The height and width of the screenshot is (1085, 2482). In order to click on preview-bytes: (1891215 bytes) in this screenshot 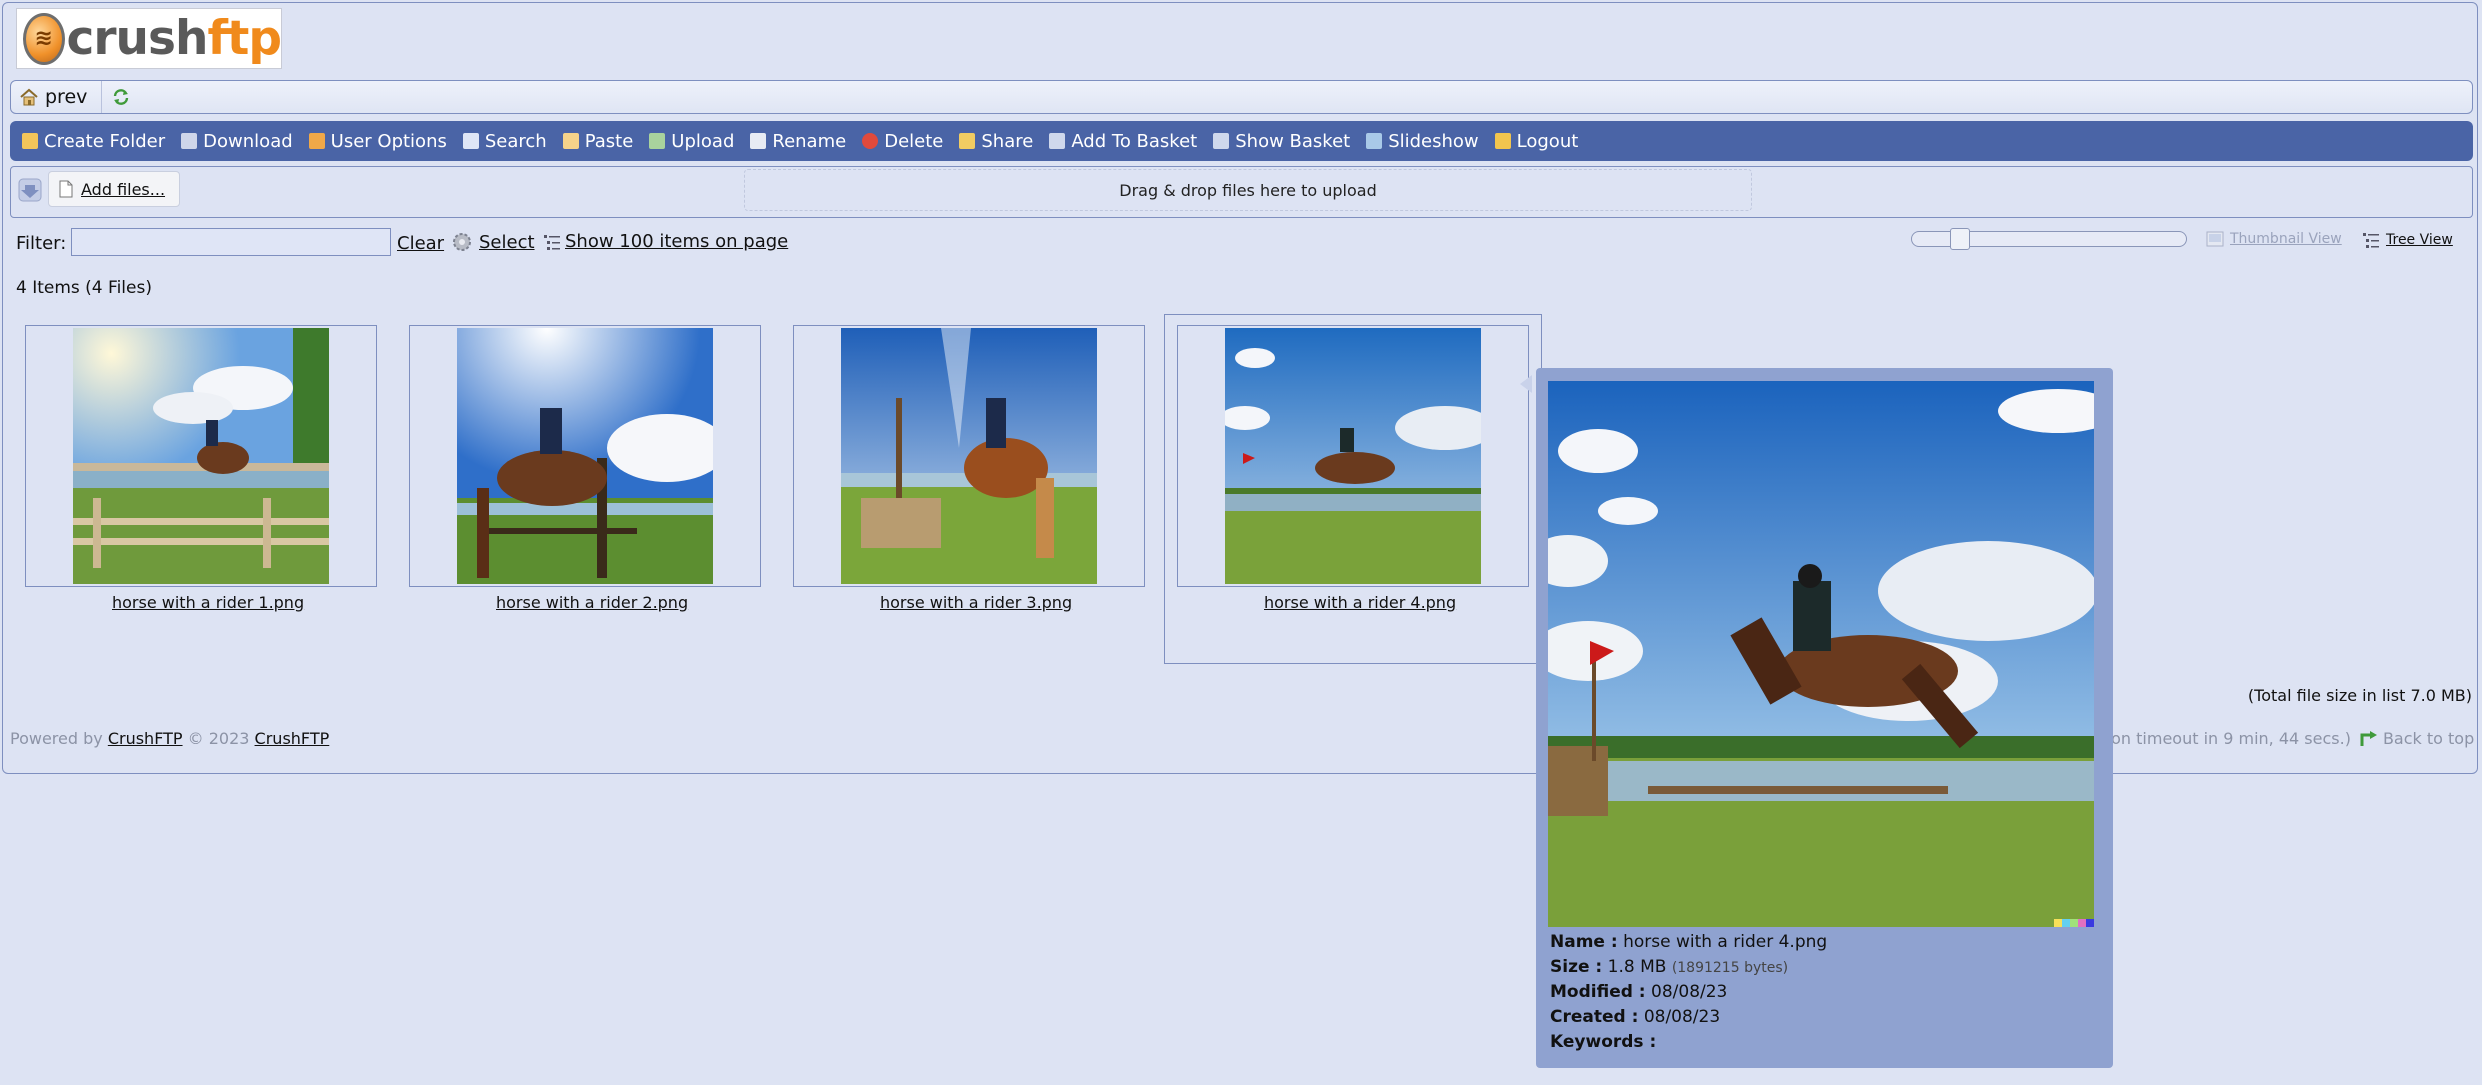, I will do `click(1730, 968)`.